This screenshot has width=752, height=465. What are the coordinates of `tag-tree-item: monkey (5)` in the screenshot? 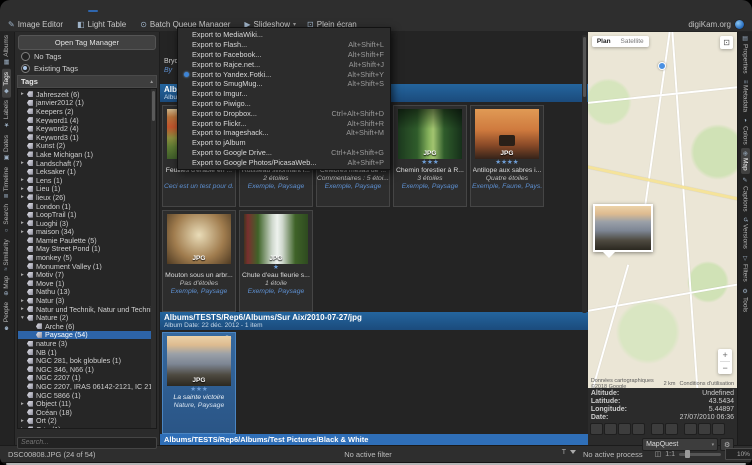 It's located at (87, 257).